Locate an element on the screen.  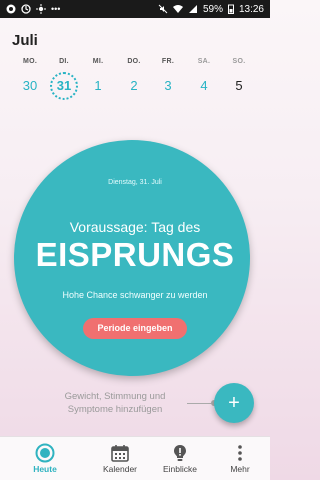
nav-item-insights: Einblicke is located at coordinates (180, 458).